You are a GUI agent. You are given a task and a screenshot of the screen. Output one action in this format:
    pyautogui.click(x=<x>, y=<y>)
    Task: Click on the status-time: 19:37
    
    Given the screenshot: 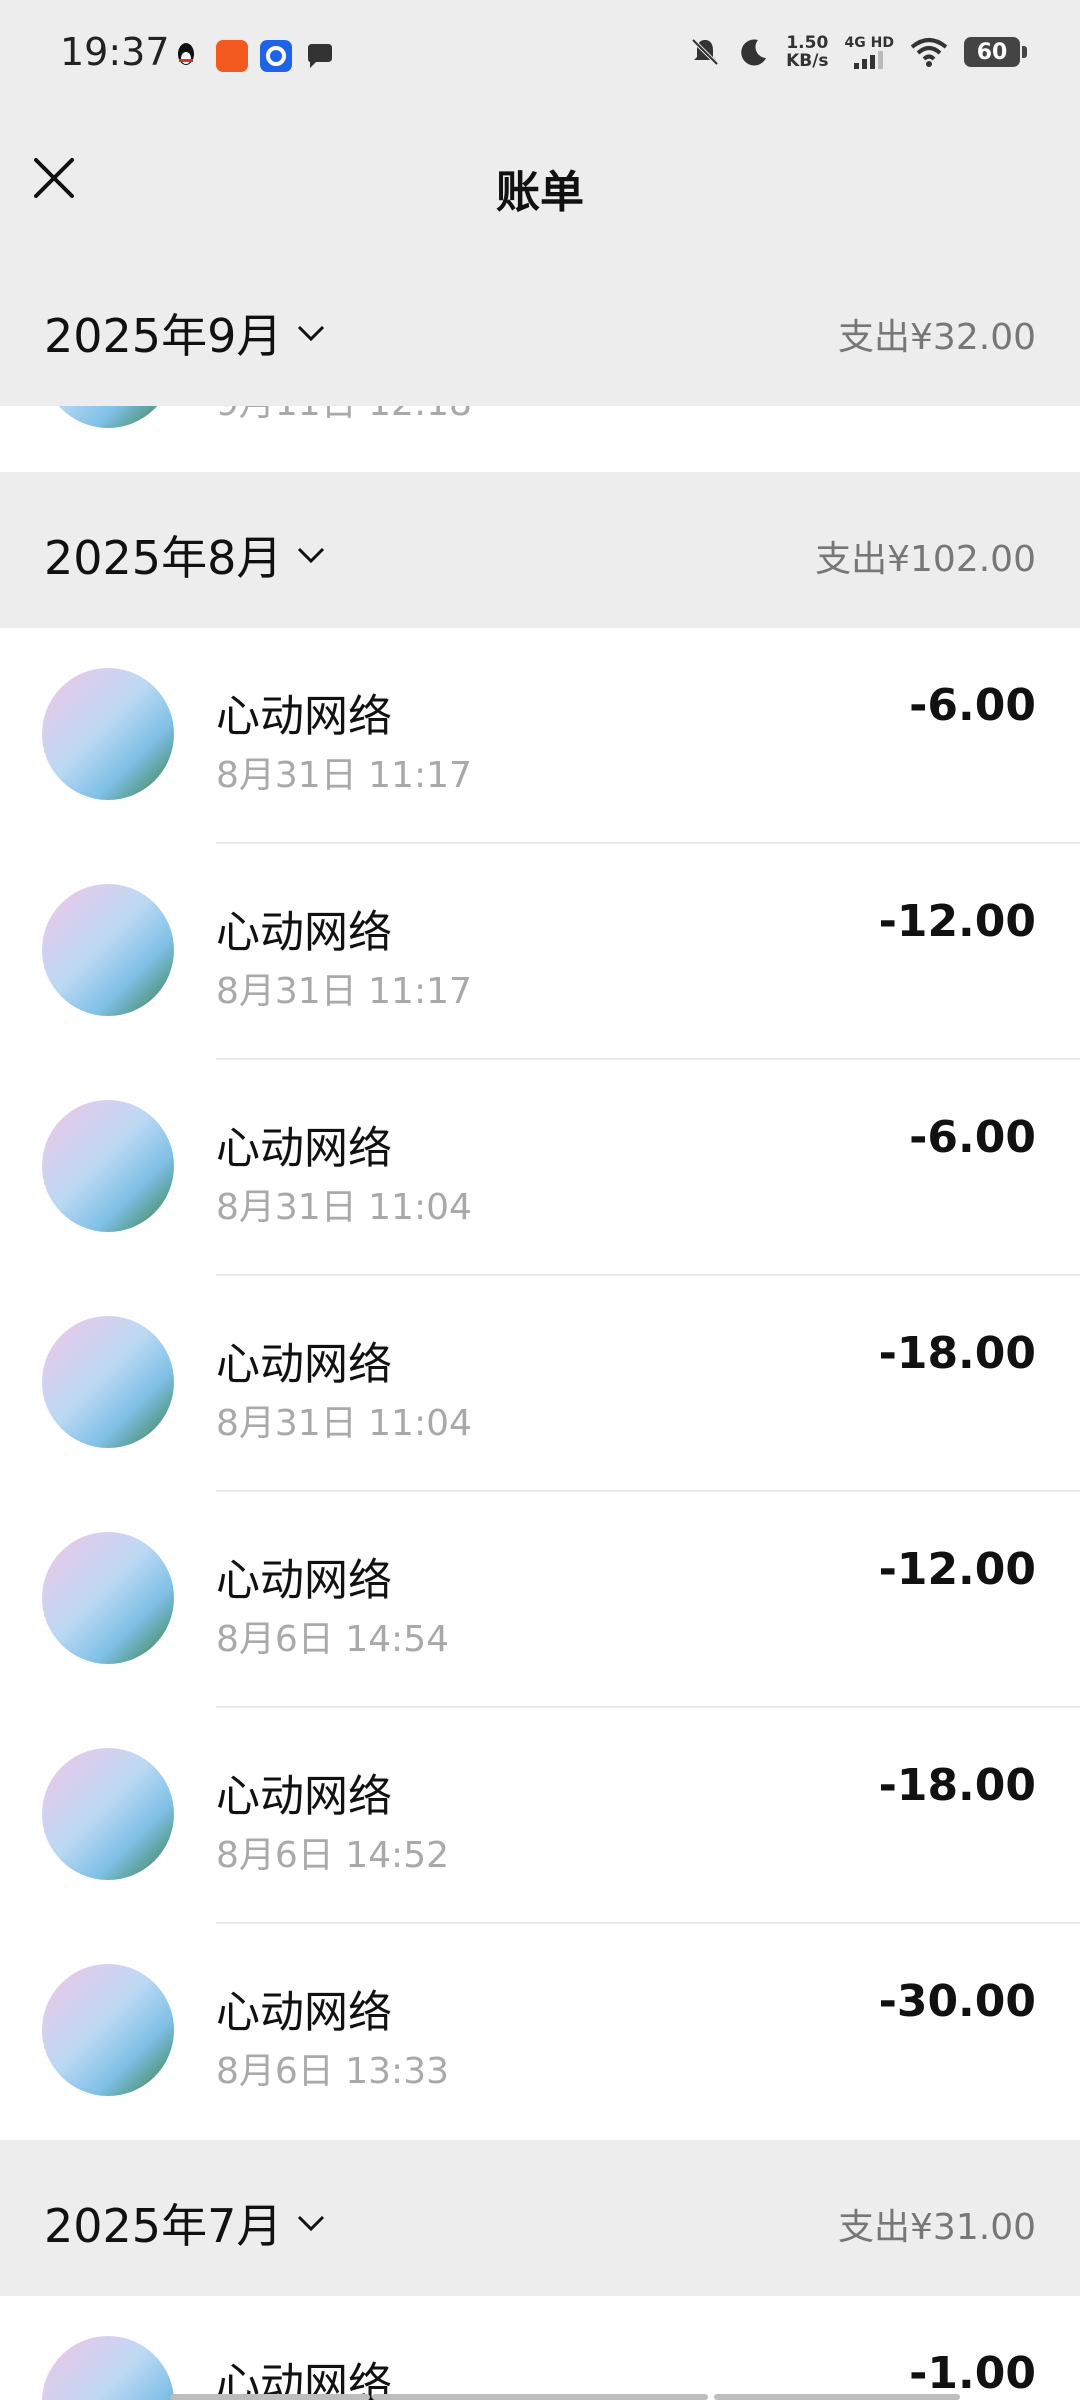 What is the action you would take?
    pyautogui.click(x=115, y=52)
    